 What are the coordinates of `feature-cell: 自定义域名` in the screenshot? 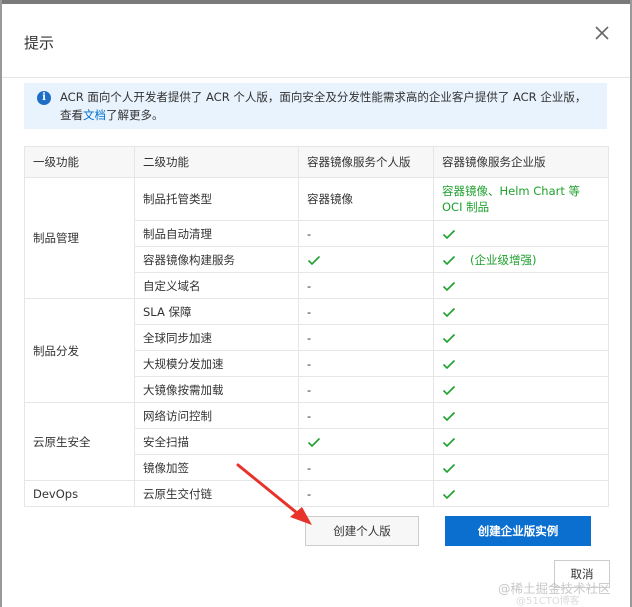 It's located at (216, 285).